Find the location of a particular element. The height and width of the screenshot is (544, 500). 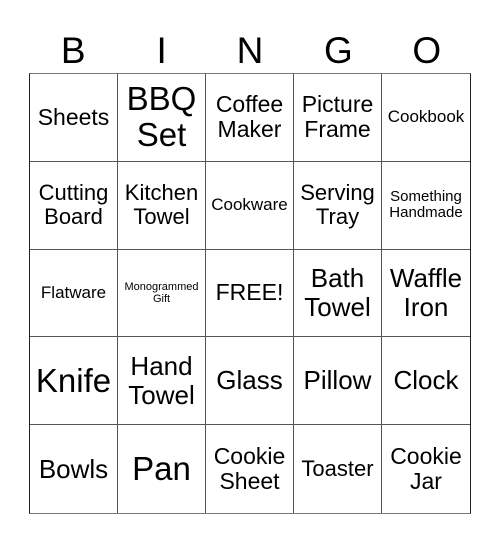

cell-label: Hand Towel is located at coordinates (161, 380).